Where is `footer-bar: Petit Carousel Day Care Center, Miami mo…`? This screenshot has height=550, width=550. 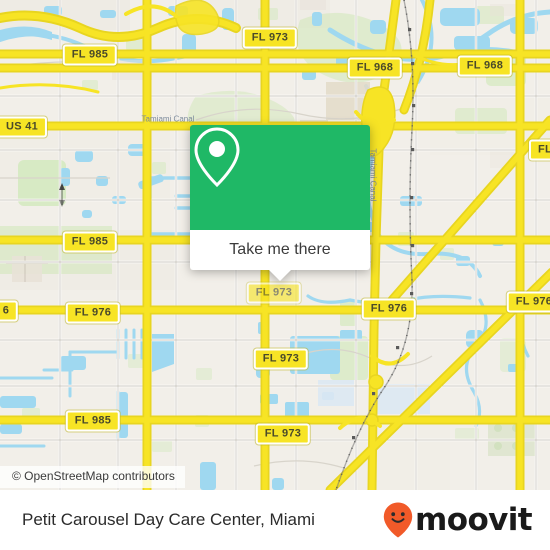 footer-bar: Petit Carousel Day Care Center, Miami mo… is located at coordinates (275, 520).